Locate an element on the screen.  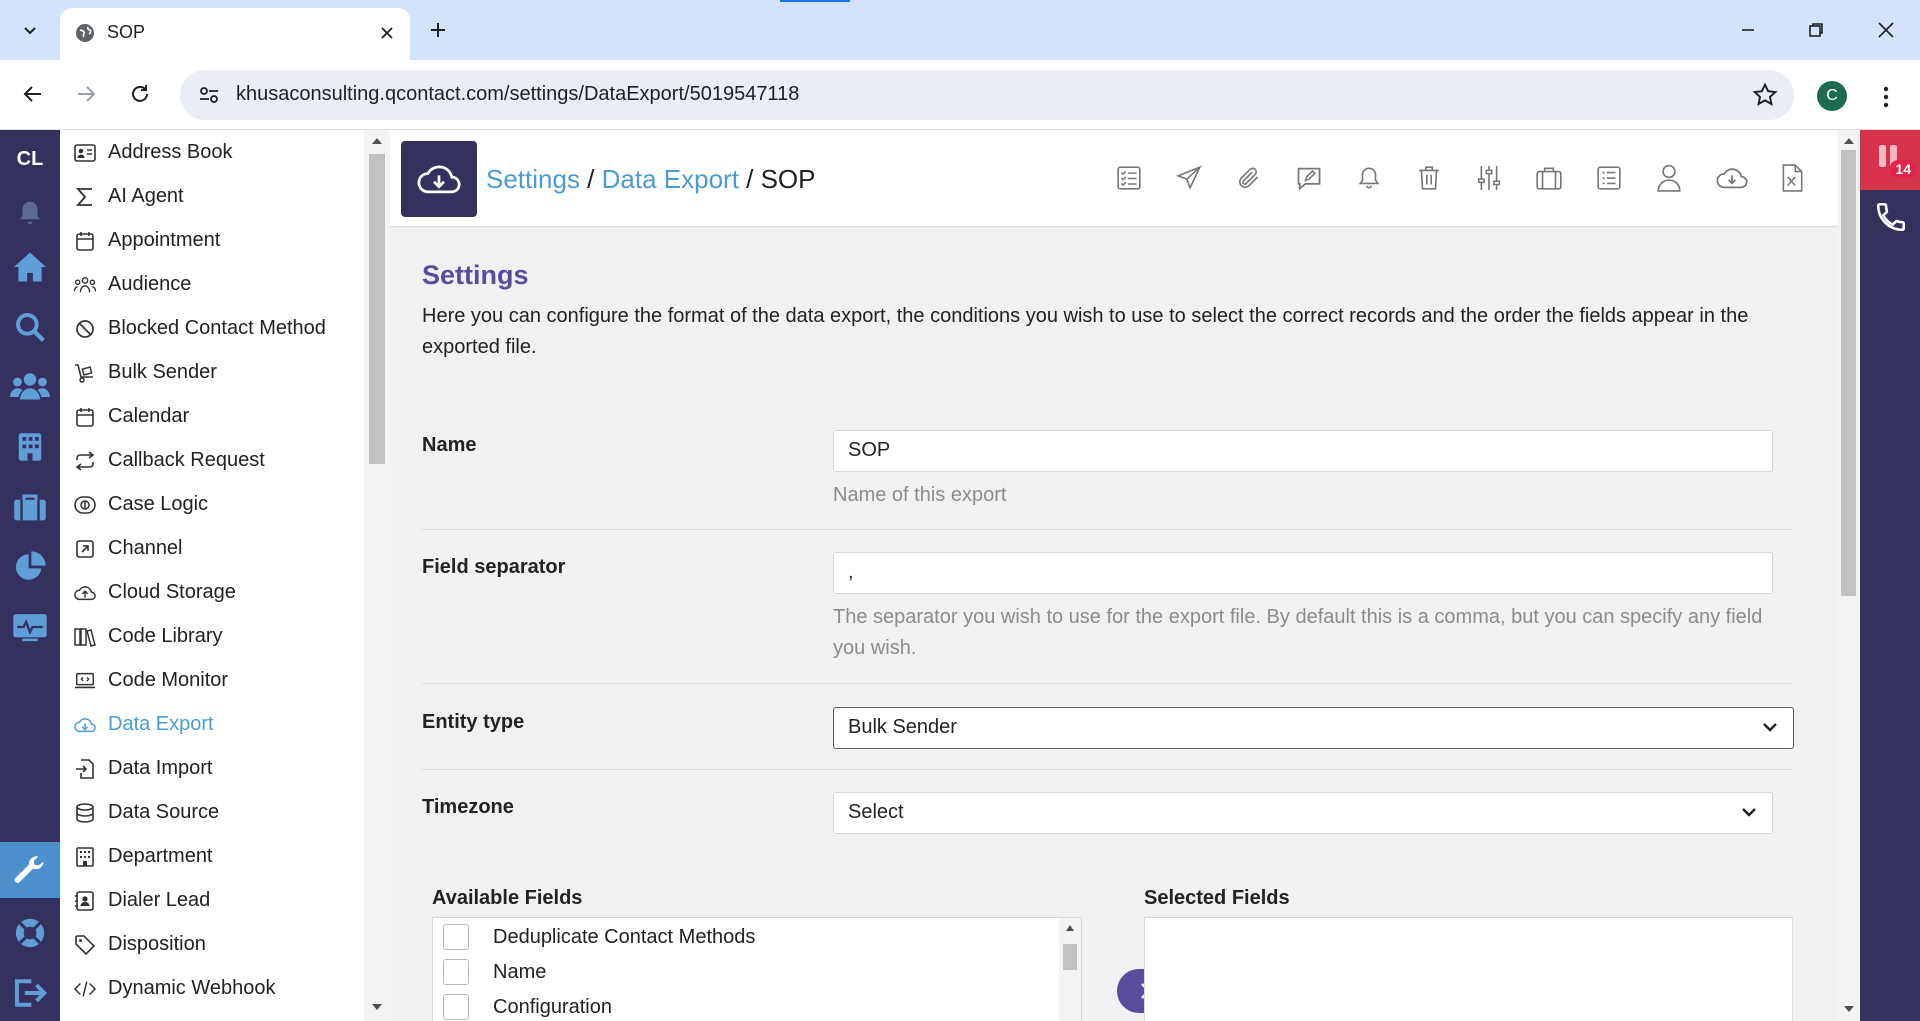
menu-item-disposition: Disposition is located at coordinates (210, 944).